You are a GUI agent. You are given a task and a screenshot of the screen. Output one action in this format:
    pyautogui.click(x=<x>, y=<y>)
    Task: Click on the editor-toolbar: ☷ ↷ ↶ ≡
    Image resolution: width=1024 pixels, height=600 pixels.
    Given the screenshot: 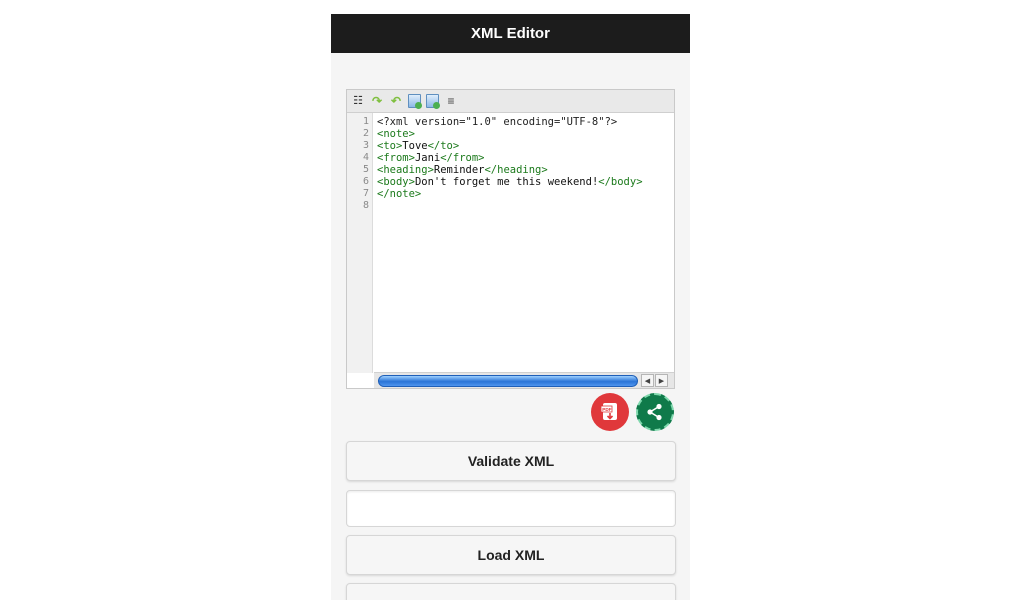 What is the action you would take?
    pyautogui.click(x=510, y=101)
    